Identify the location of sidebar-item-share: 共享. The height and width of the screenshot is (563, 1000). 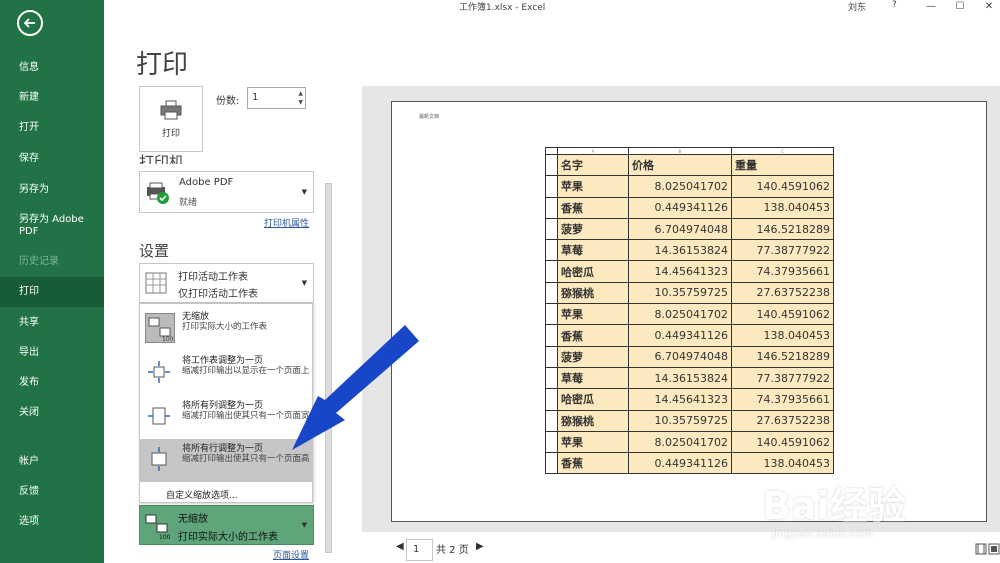
(52, 323).